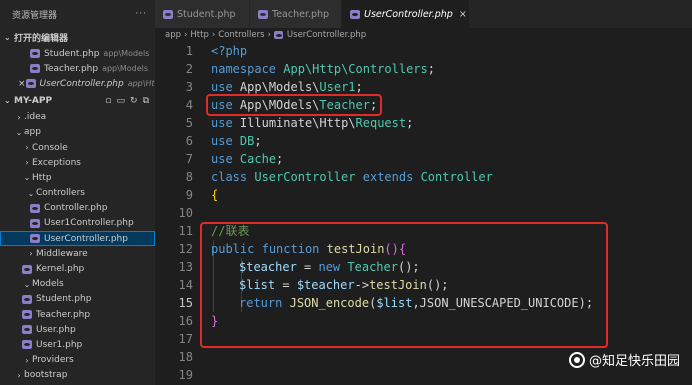 The image size is (692, 385). I want to click on tab-student: Student.php, so click(202, 14).